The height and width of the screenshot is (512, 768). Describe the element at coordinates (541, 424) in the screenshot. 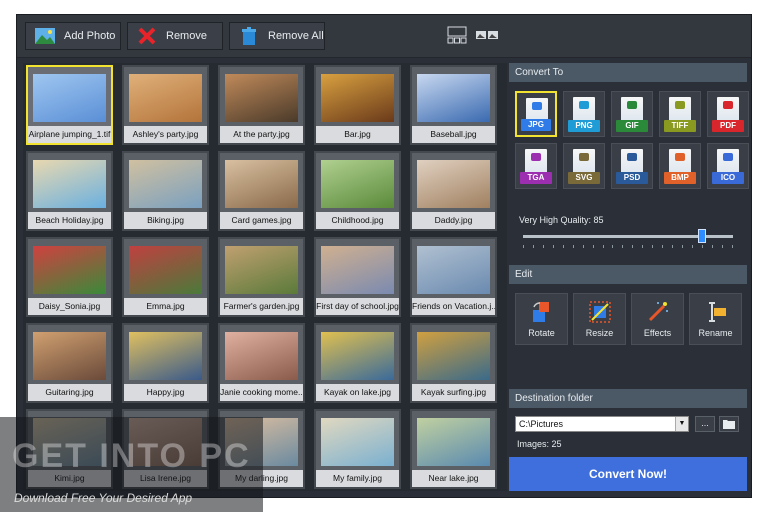

I see `destination-path-value: C:\Pictures` at that location.